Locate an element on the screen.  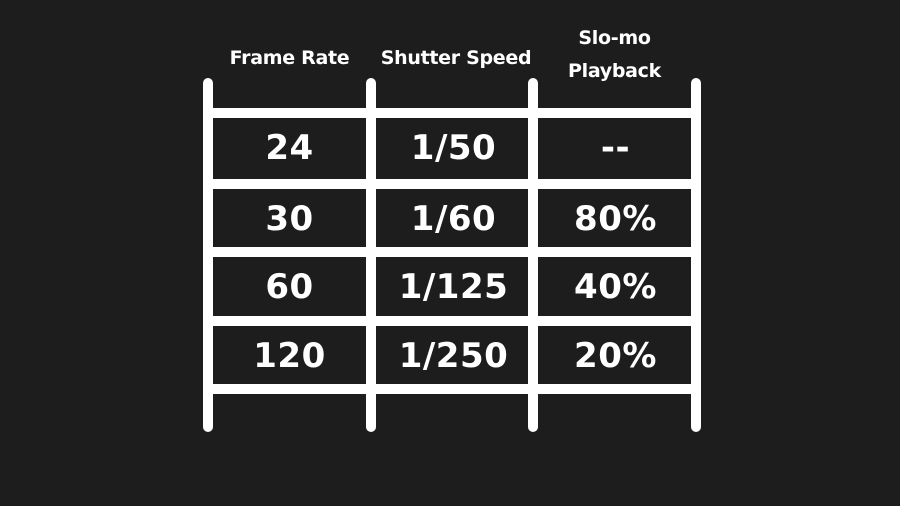
cell-slomo: 80% is located at coordinates (615, 219).